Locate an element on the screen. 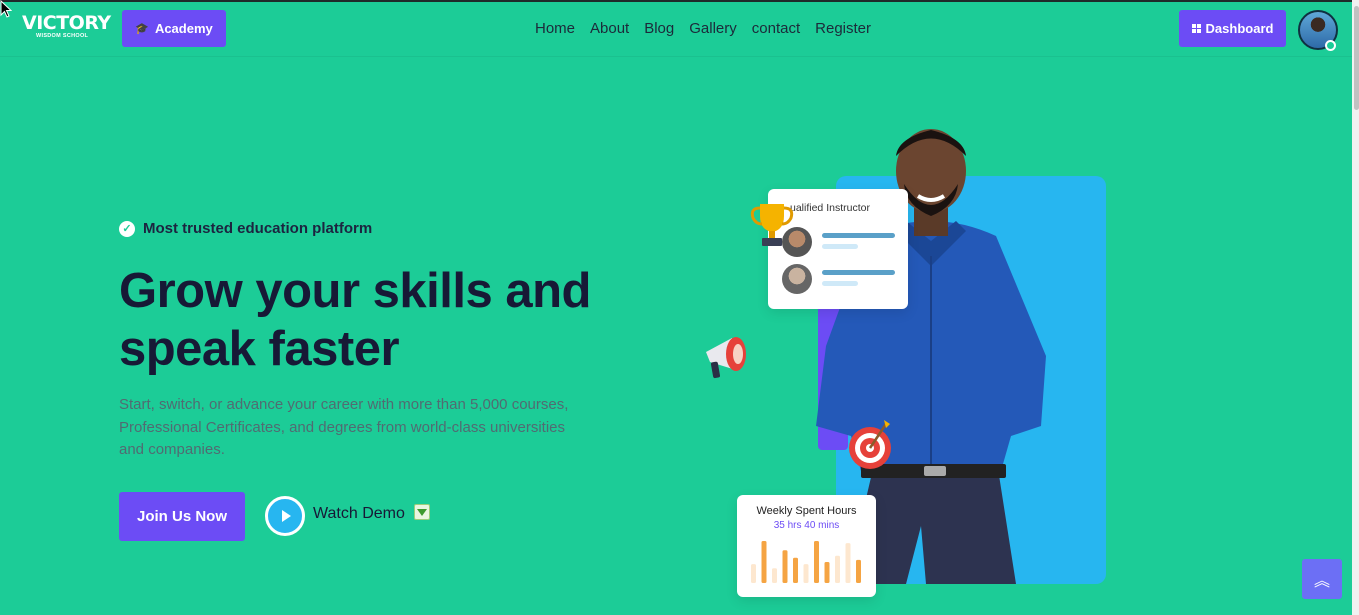 The image size is (1359, 615). site-logo: VICTORY WISDOM SCHOOL is located at coordinates (66, 28).